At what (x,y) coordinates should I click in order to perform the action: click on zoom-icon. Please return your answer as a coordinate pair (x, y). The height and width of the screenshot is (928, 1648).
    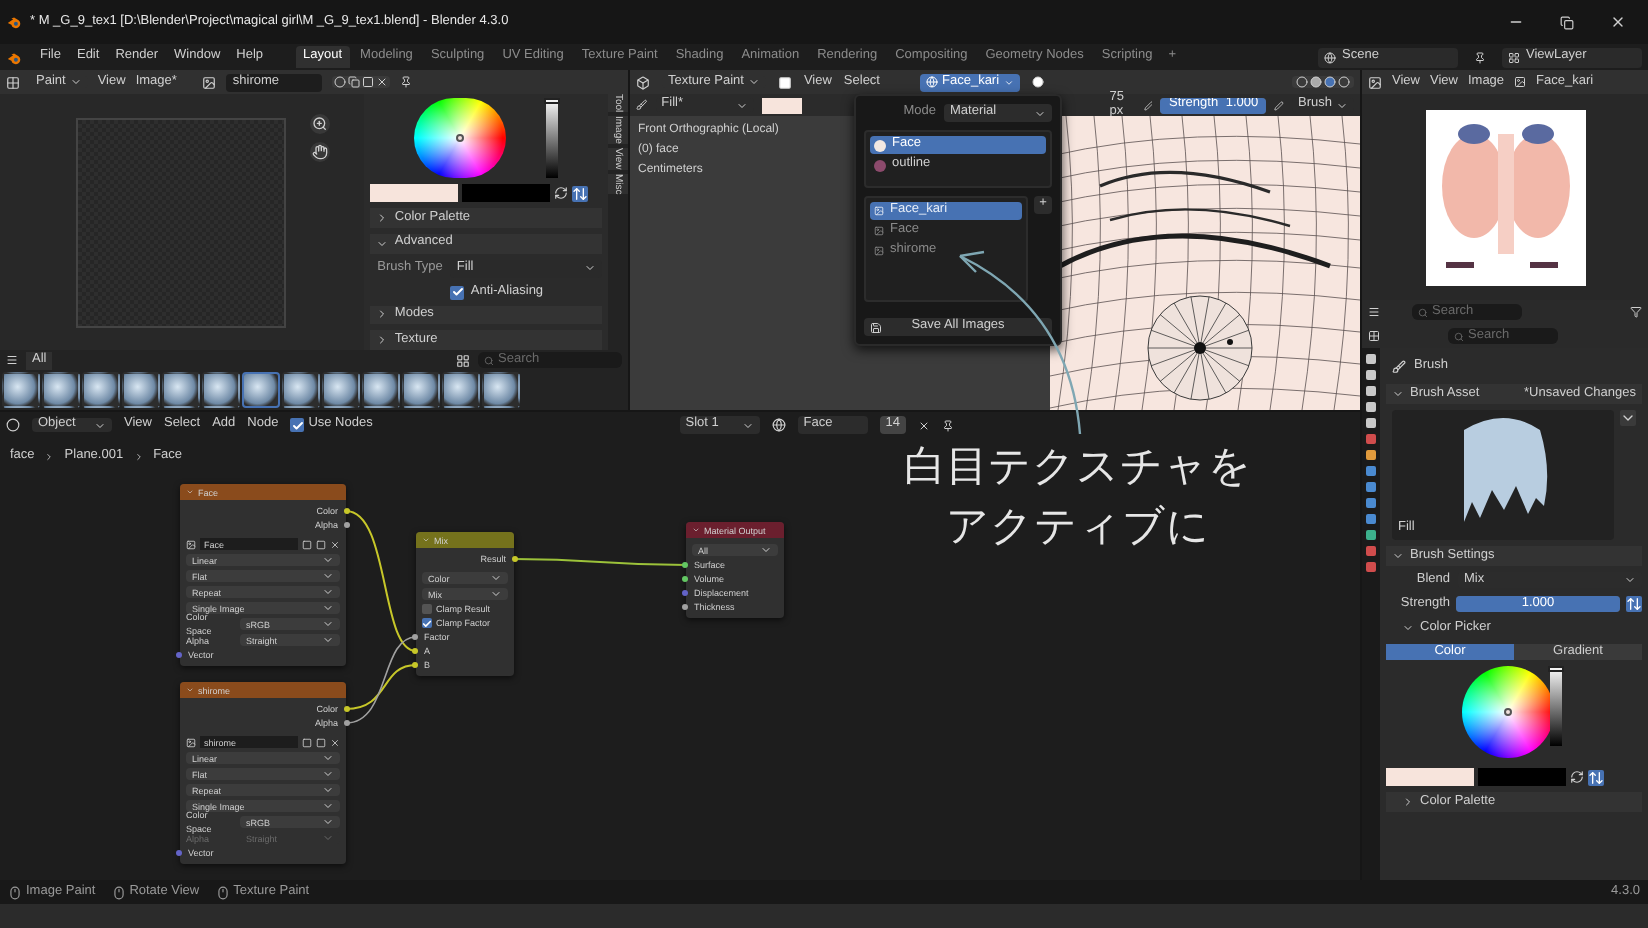
    Looking at the image, I should click on (319, 124).